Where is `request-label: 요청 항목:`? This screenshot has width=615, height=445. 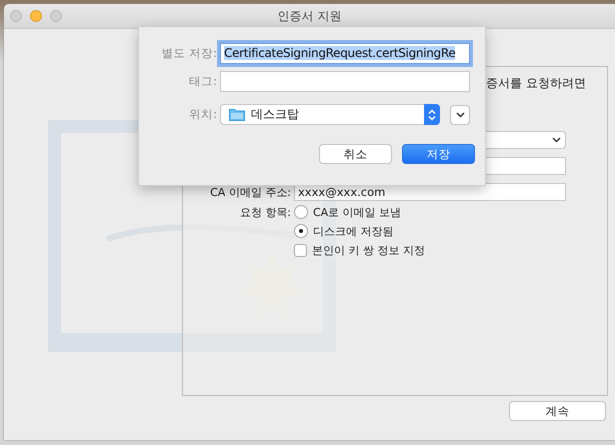
request-label: 요청 항목: is located at coordinates (265, 212).